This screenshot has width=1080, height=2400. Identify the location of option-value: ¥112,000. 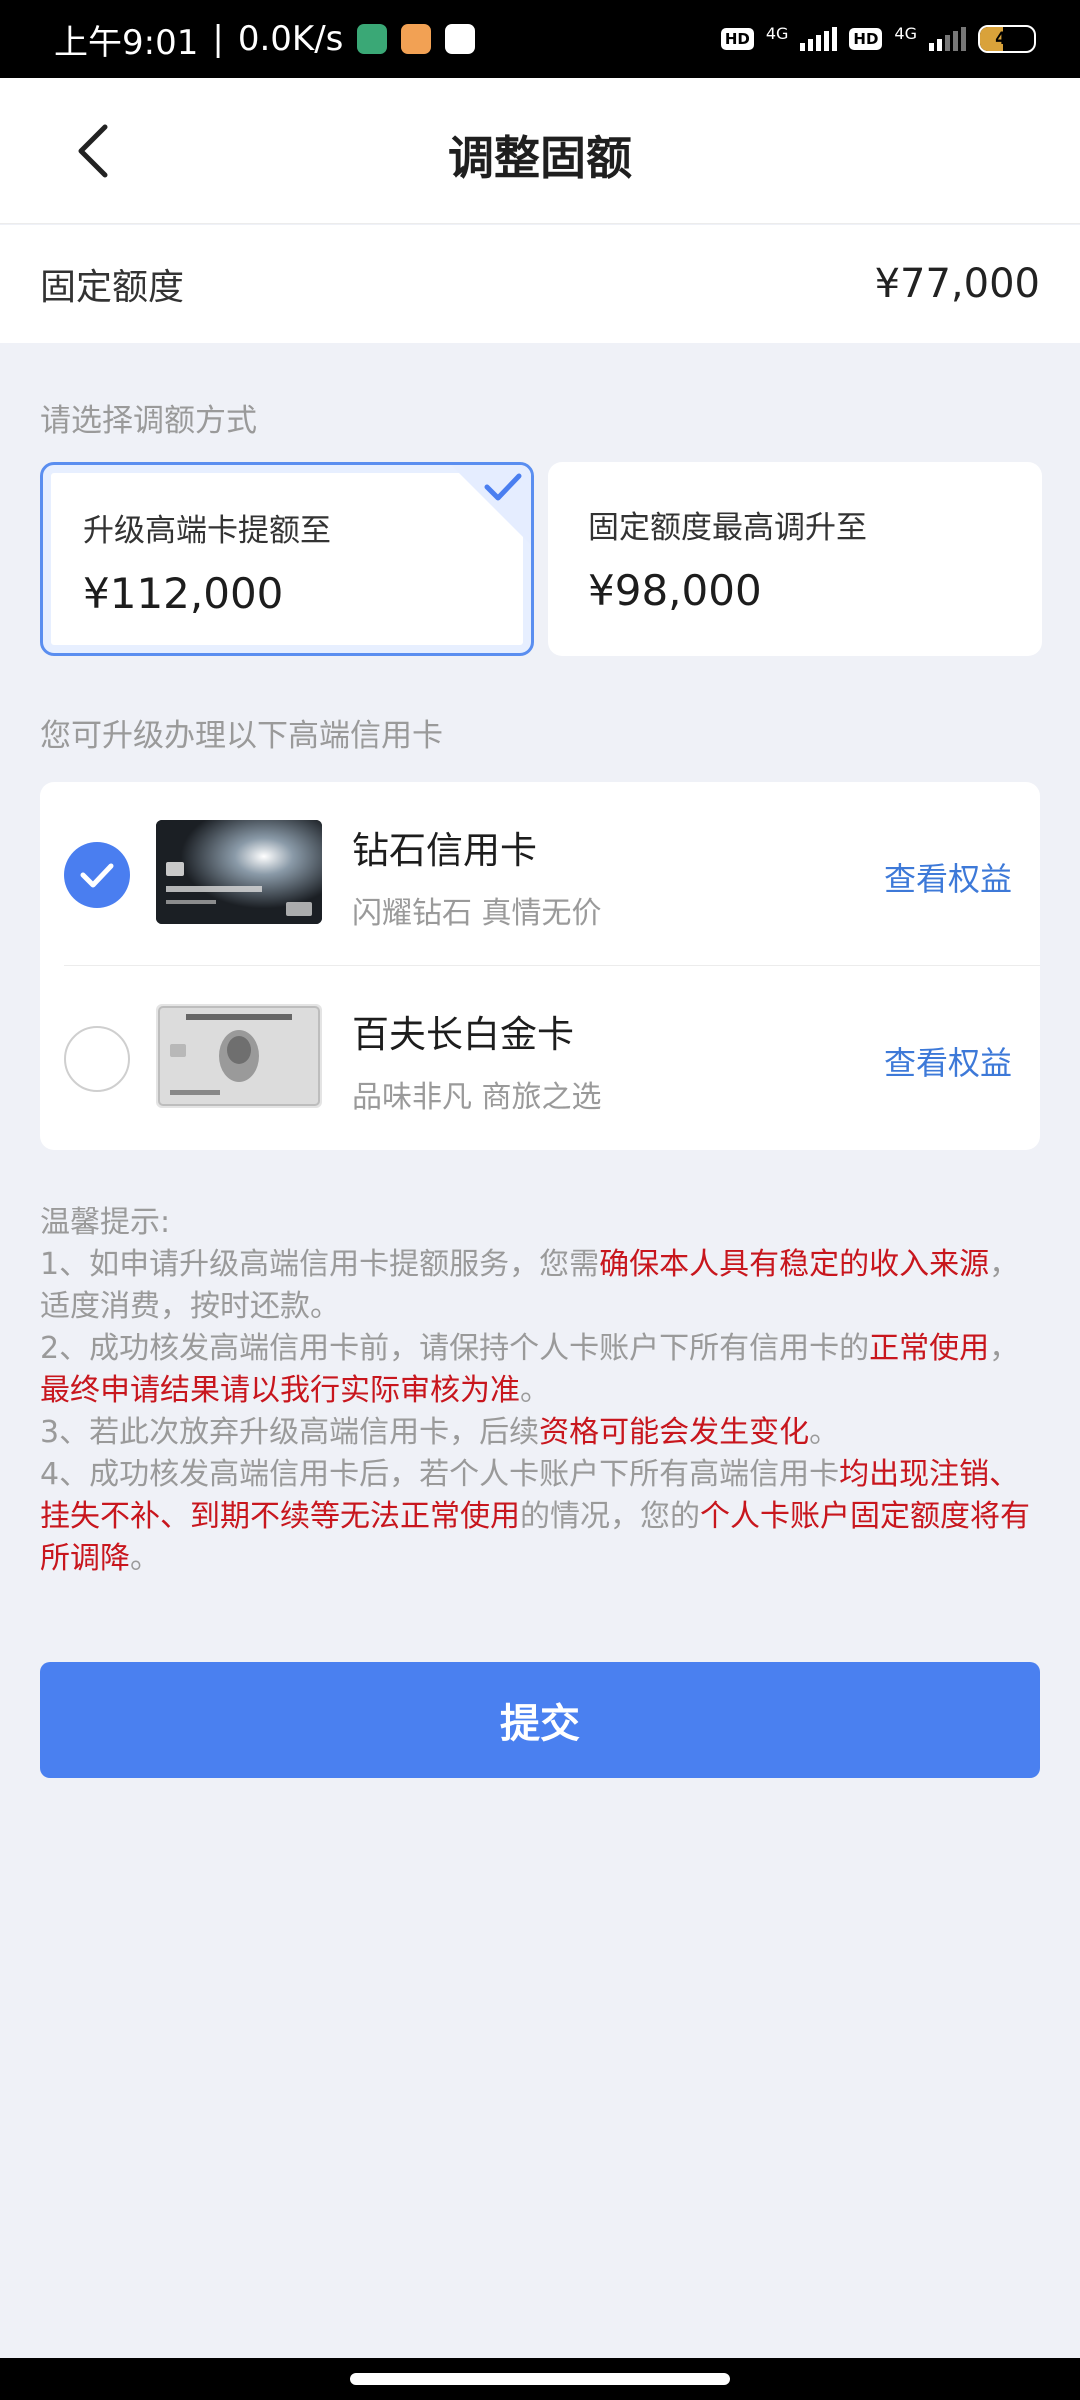
(183, 593).